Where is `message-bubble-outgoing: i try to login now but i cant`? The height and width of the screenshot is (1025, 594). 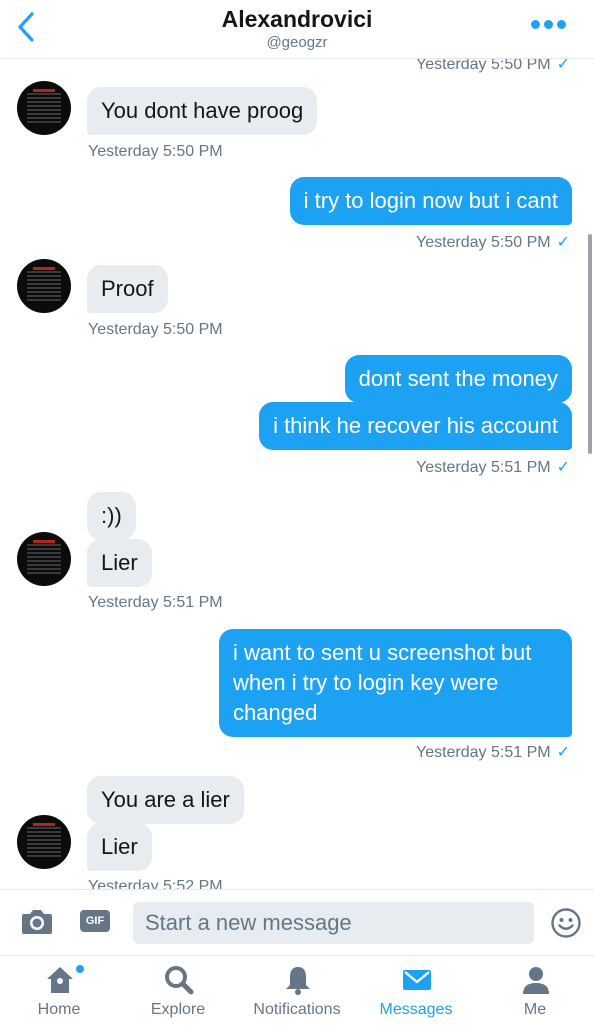 message-bubble-outgoing: i try to login now but i cant is located at coordinates (430, 201).